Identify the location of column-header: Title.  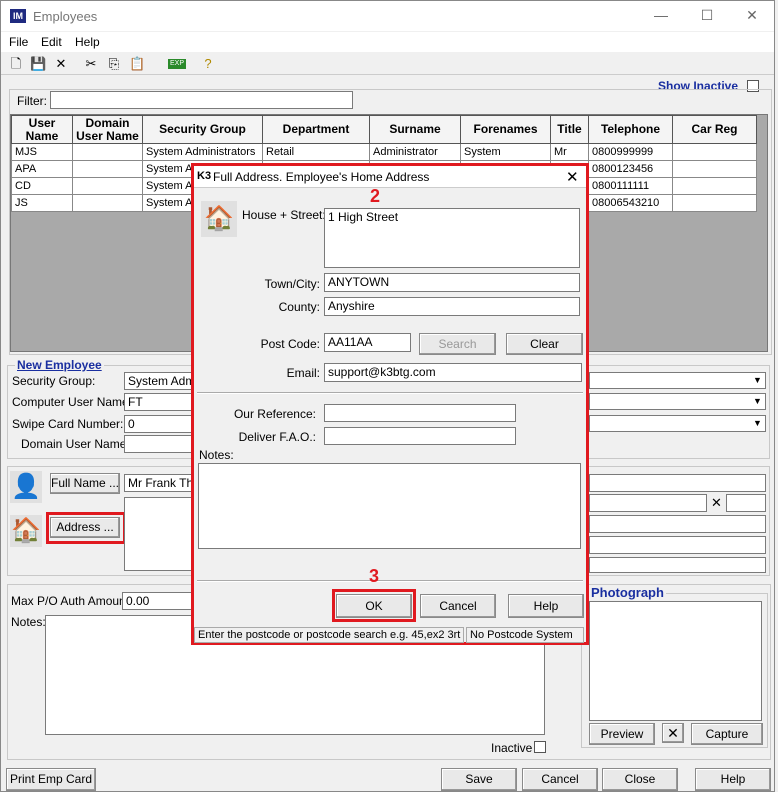
(569, 129).